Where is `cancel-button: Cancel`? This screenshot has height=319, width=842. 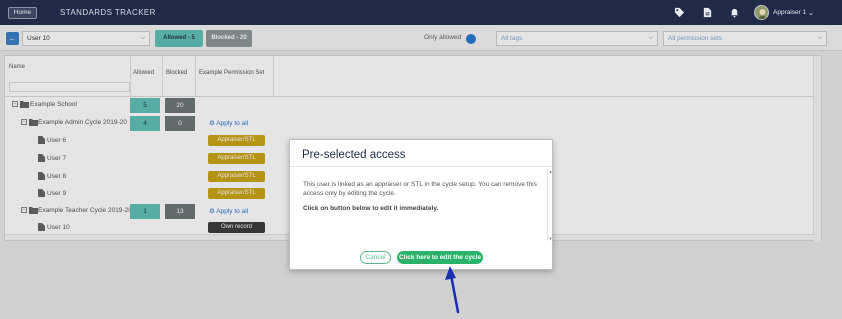
cancel-button: Cancel is located at coordinates (375, 257).